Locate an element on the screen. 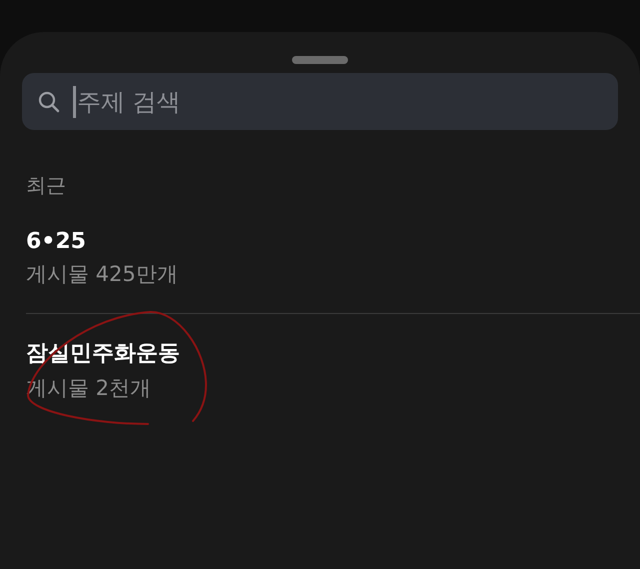 The height and width of the screenshot is (569, 640). search-field: 주제 검색 is located at coordinates (320, 101).